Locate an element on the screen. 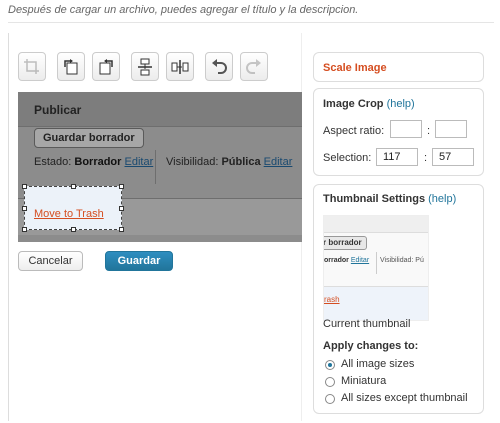 This screenshot has width=500, height=423. flip-vertical-button is located at coordinates (145, 66).